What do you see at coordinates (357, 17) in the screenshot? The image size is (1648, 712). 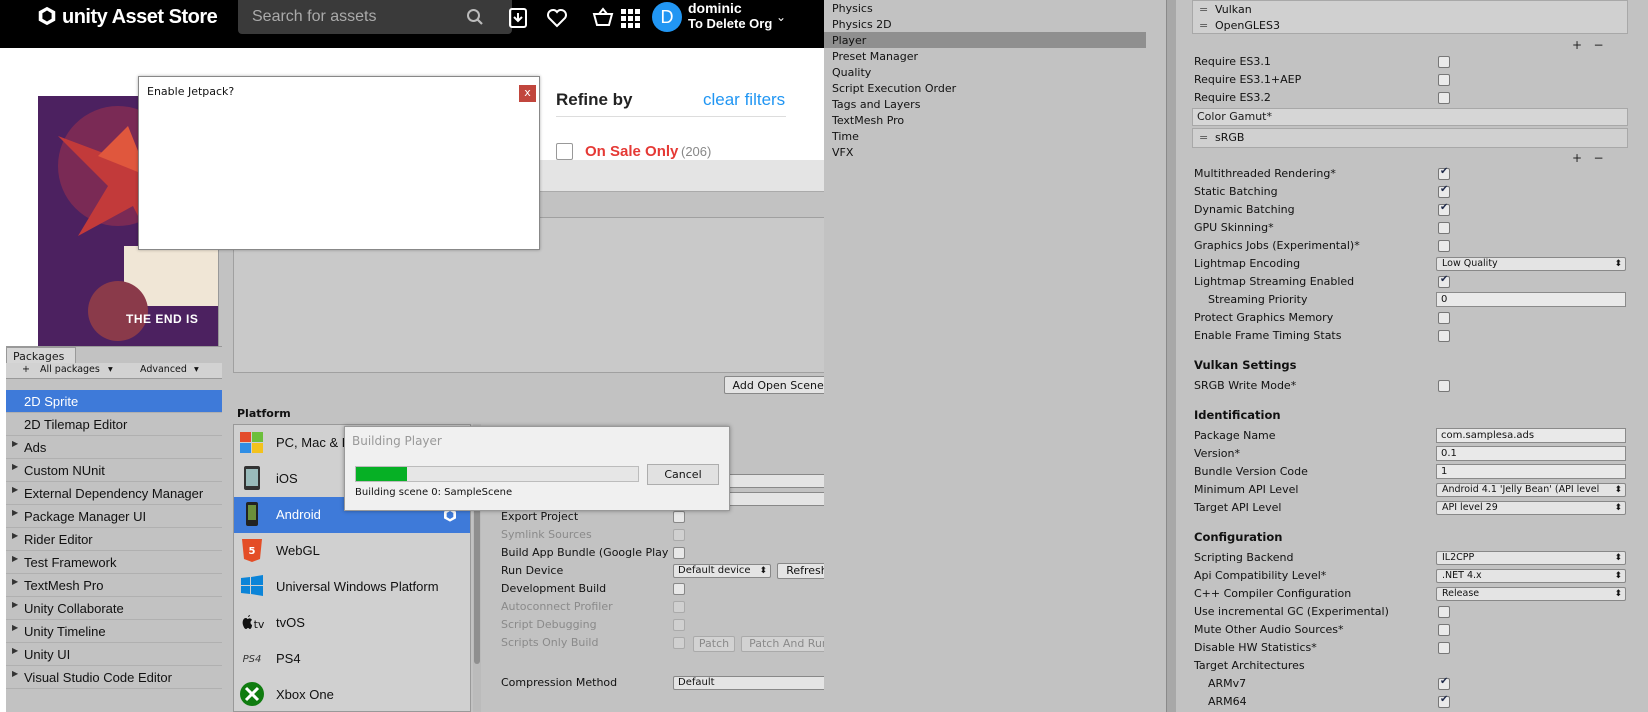 I see `store-search-input` at bounding box center [357, 17].